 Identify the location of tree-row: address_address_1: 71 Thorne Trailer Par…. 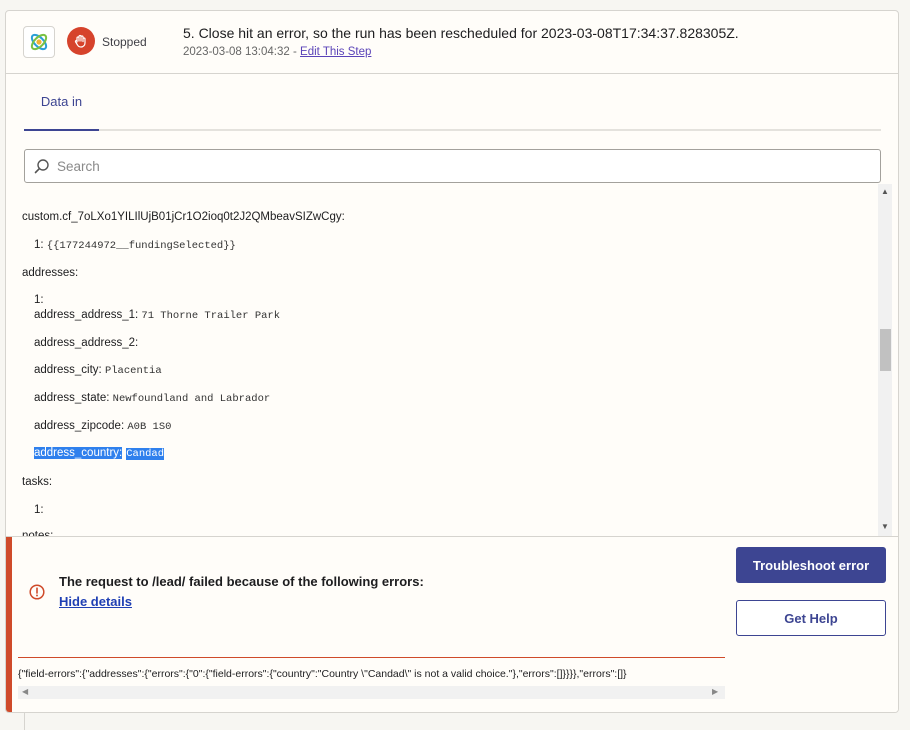
(157, 315).